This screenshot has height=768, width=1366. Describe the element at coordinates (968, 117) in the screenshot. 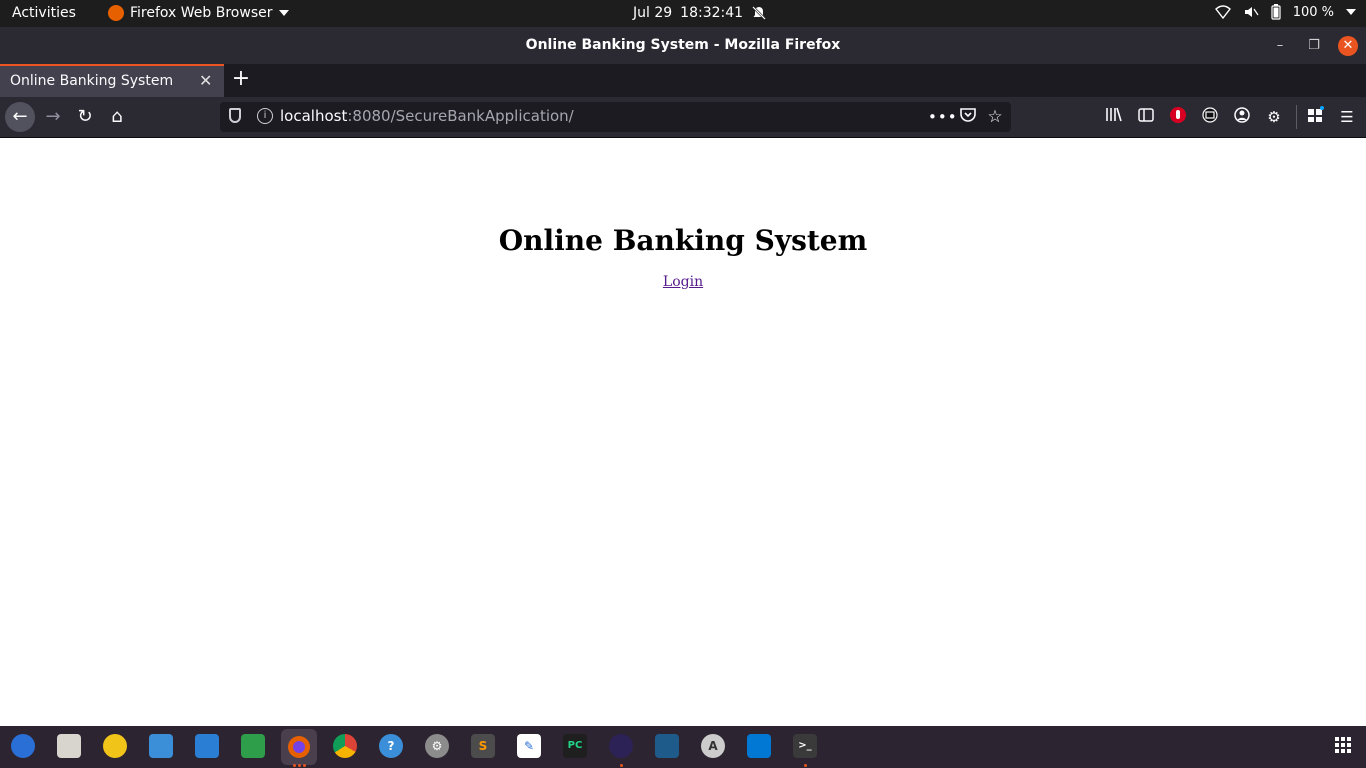

I see `pocket-icon` at that location.